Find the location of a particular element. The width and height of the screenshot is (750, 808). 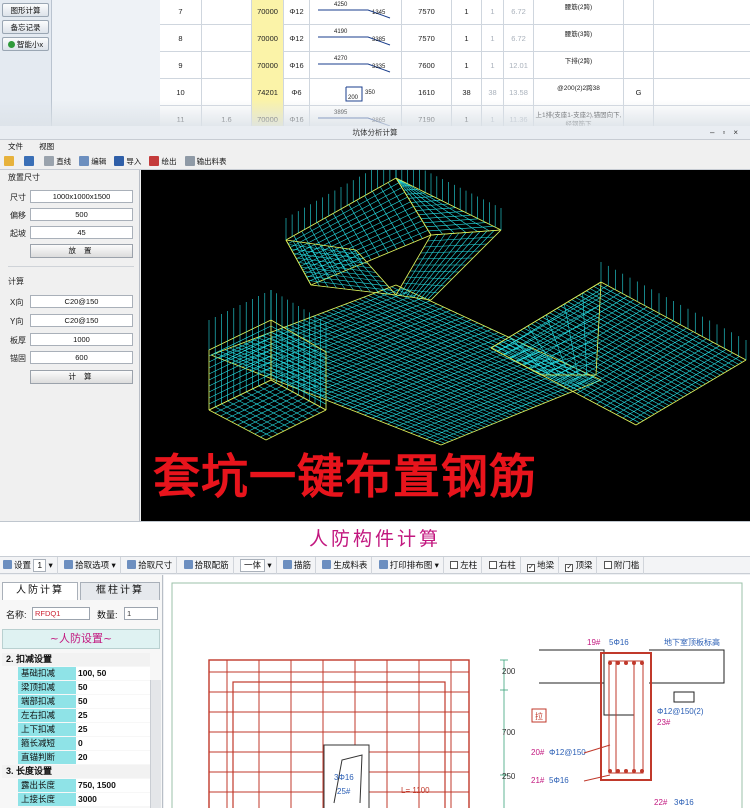

pick-options-icon is located at coordinates (69, 564).